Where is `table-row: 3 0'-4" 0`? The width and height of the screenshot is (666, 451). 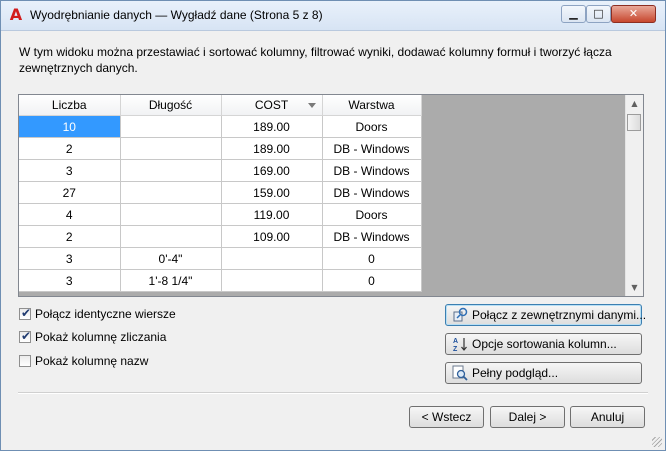
table-row: 3 0'-4" 0 is located at coordinates (220, 258).